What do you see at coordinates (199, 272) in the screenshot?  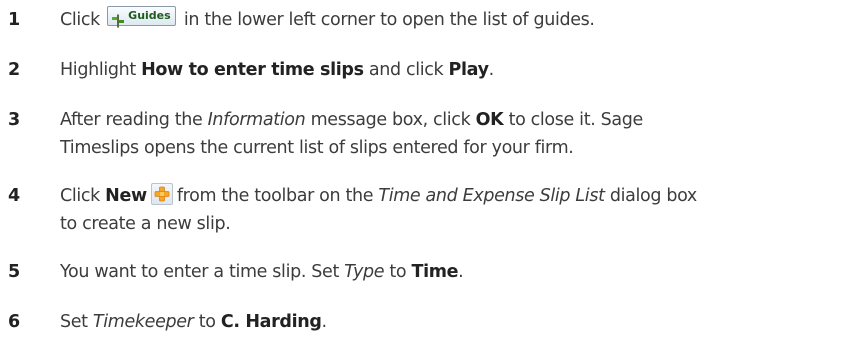 I see `step-text-part: You want to enter a time slip. Set` at bounding box center [199, 272].